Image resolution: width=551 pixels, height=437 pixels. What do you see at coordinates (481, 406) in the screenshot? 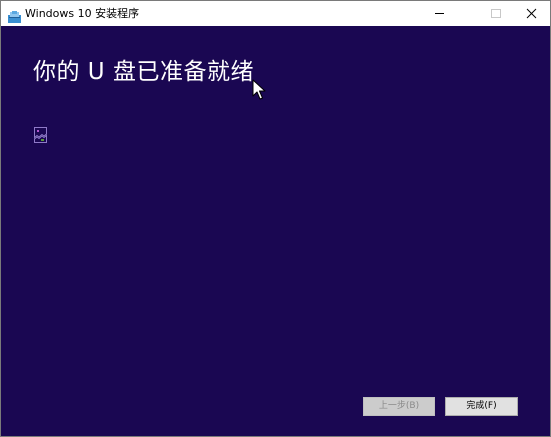
I see `finish-button: 完成(F)` at bounding box center [481, 406].